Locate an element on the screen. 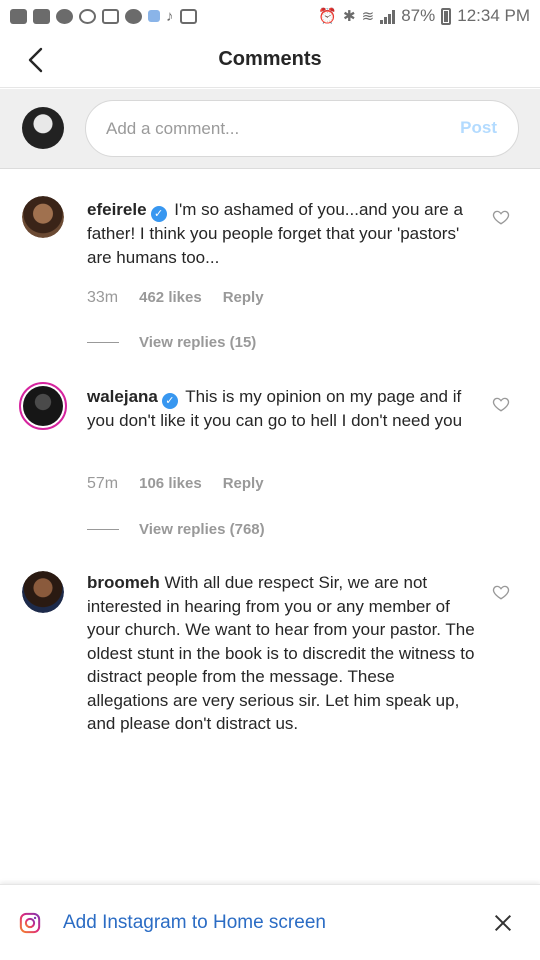 Image resolution: width=540 pixels, height=960 pixels. comment-meta: 57m 106 likes Reply is located at coordinates (175, 484).